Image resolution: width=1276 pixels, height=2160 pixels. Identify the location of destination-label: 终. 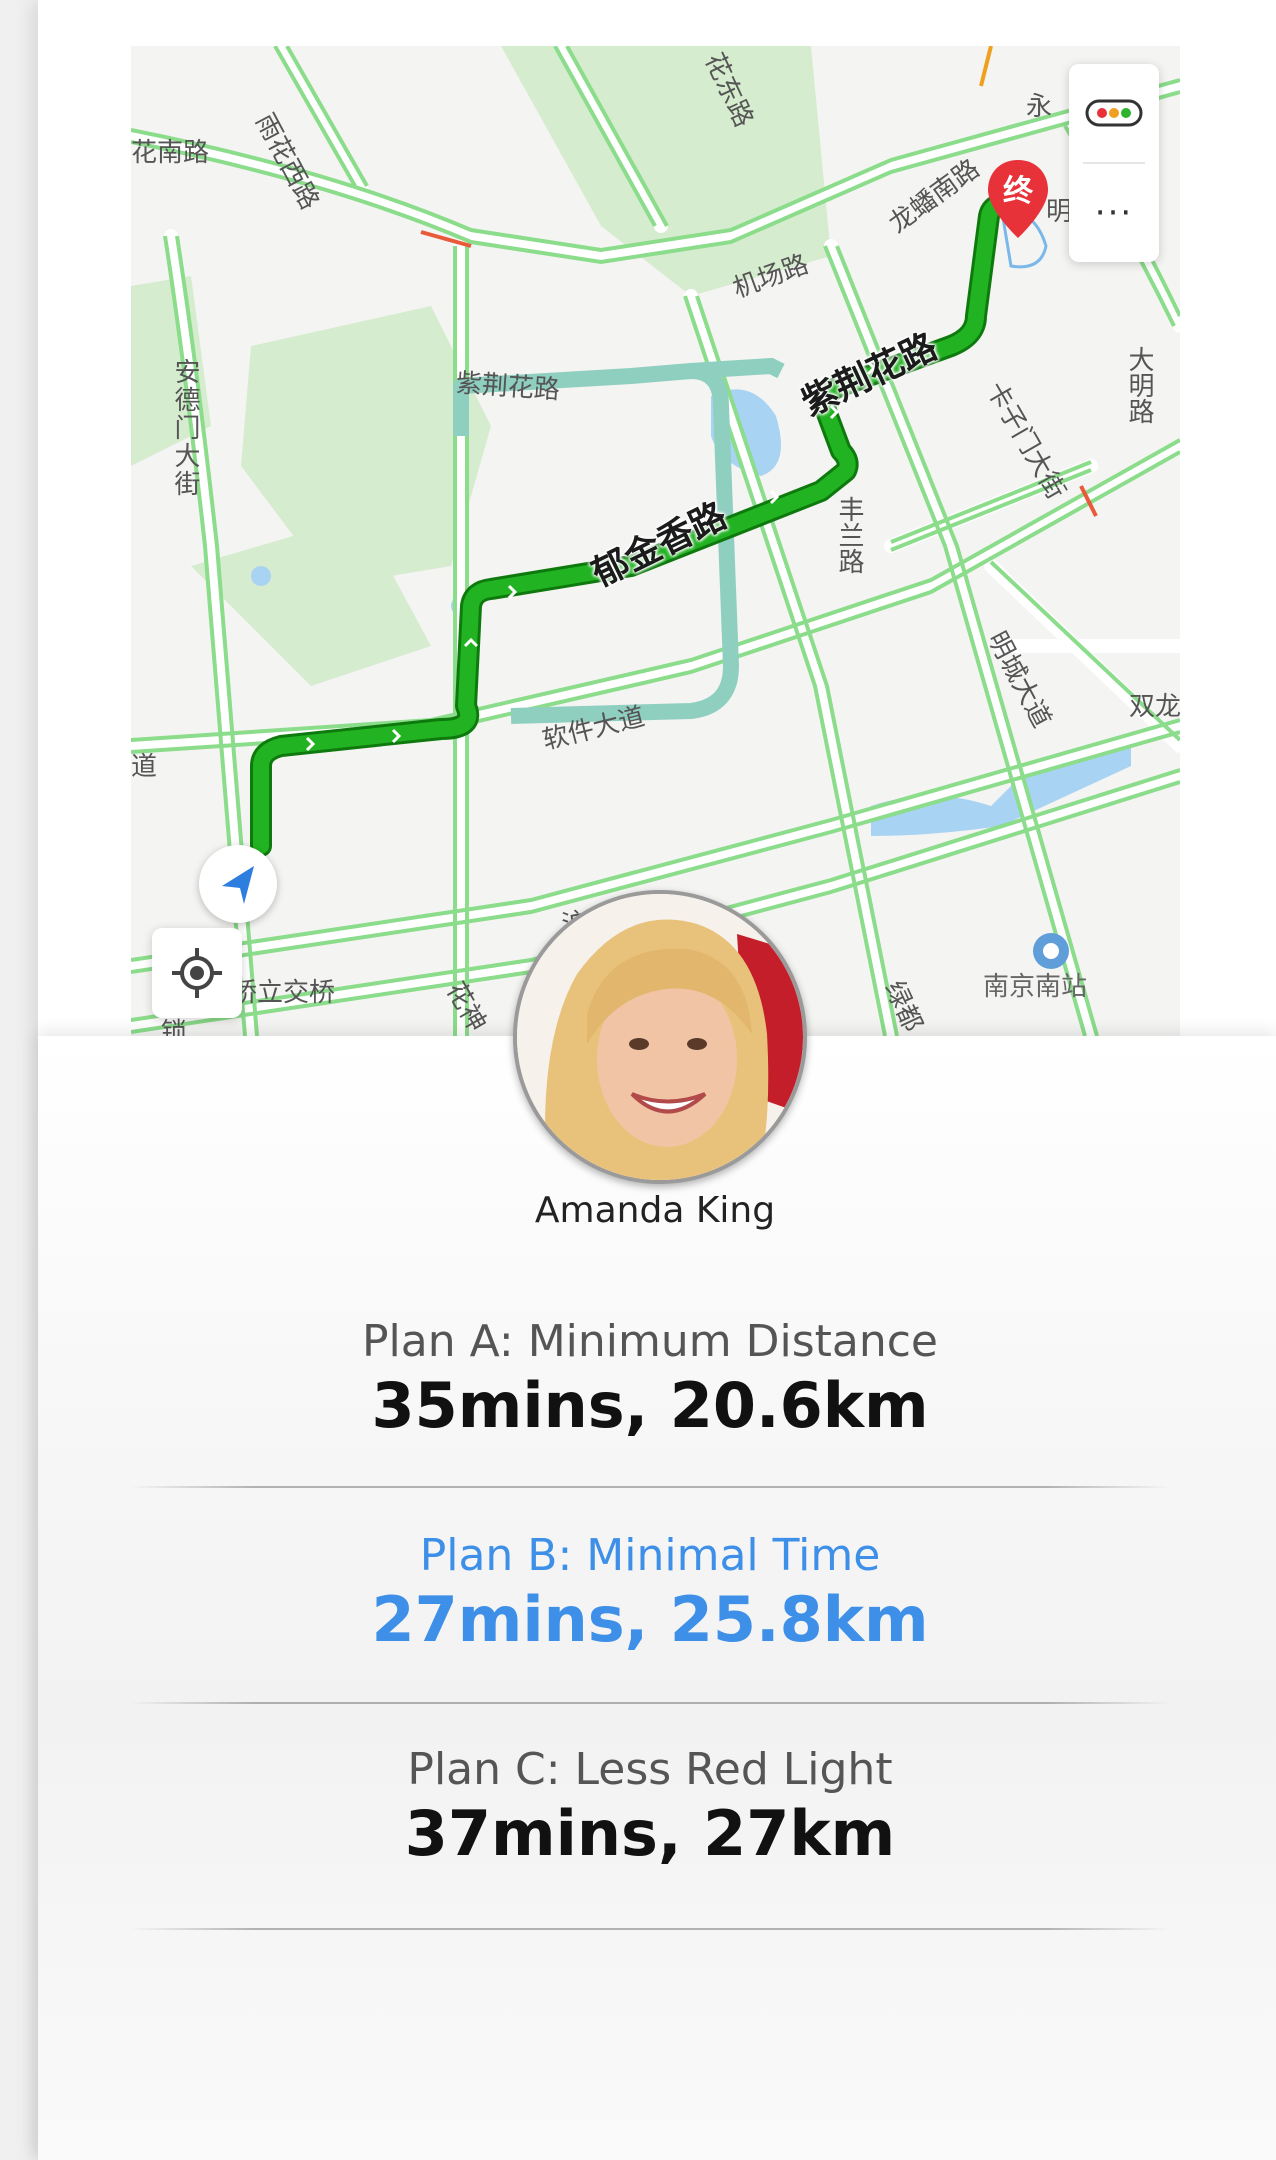
(1018, 191).